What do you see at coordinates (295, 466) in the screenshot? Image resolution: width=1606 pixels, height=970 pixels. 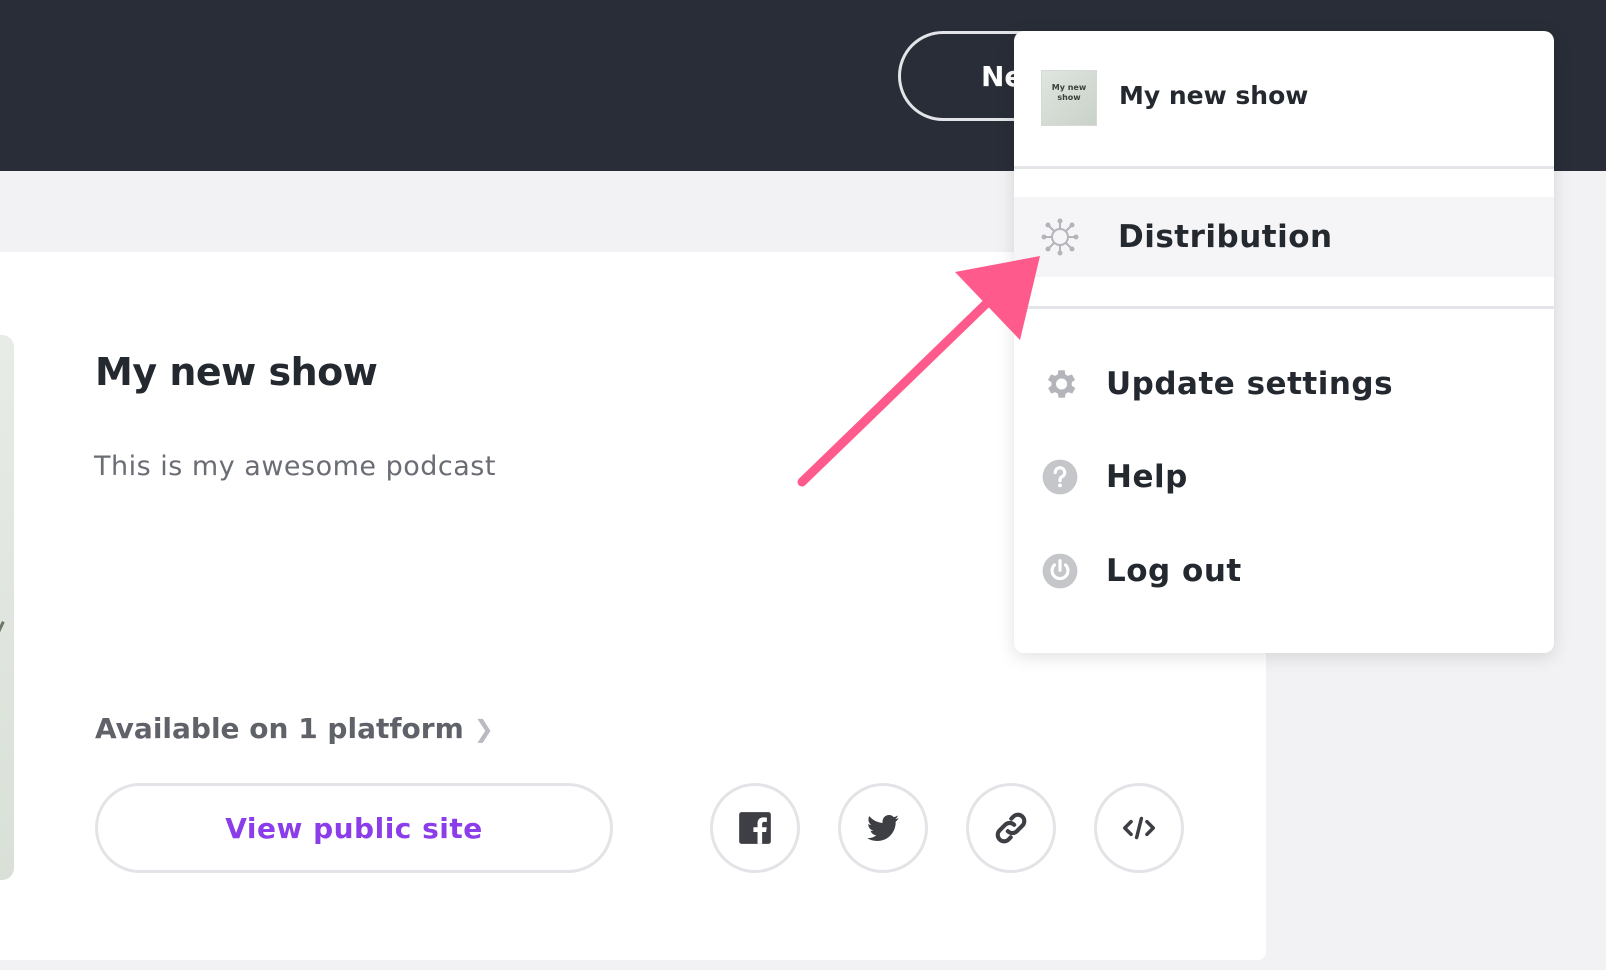 I see `show-description: This is my awesome podcast` at bounding box center [295, 466].